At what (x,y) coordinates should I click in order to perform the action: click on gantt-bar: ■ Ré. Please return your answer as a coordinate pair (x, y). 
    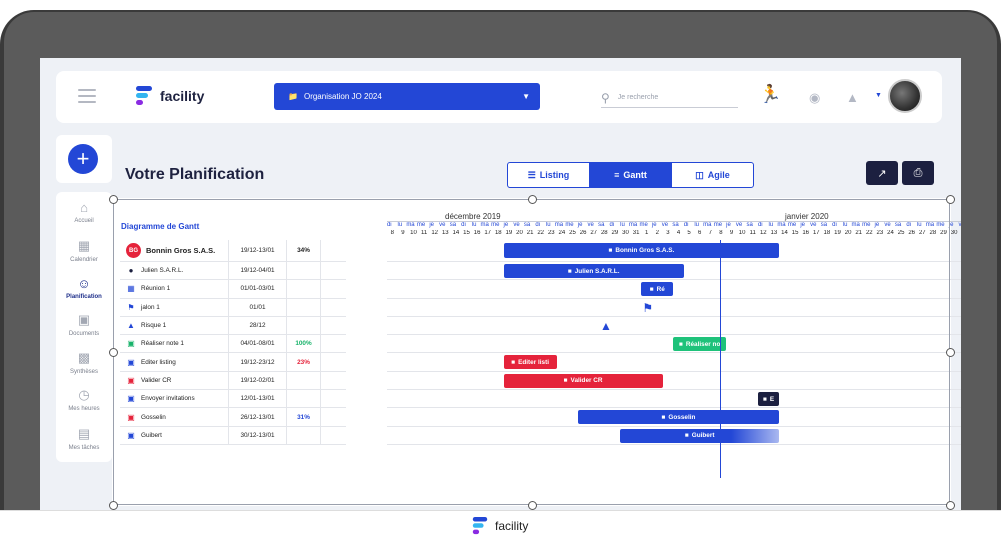
    Looking at the image, I should click on (657, 289).